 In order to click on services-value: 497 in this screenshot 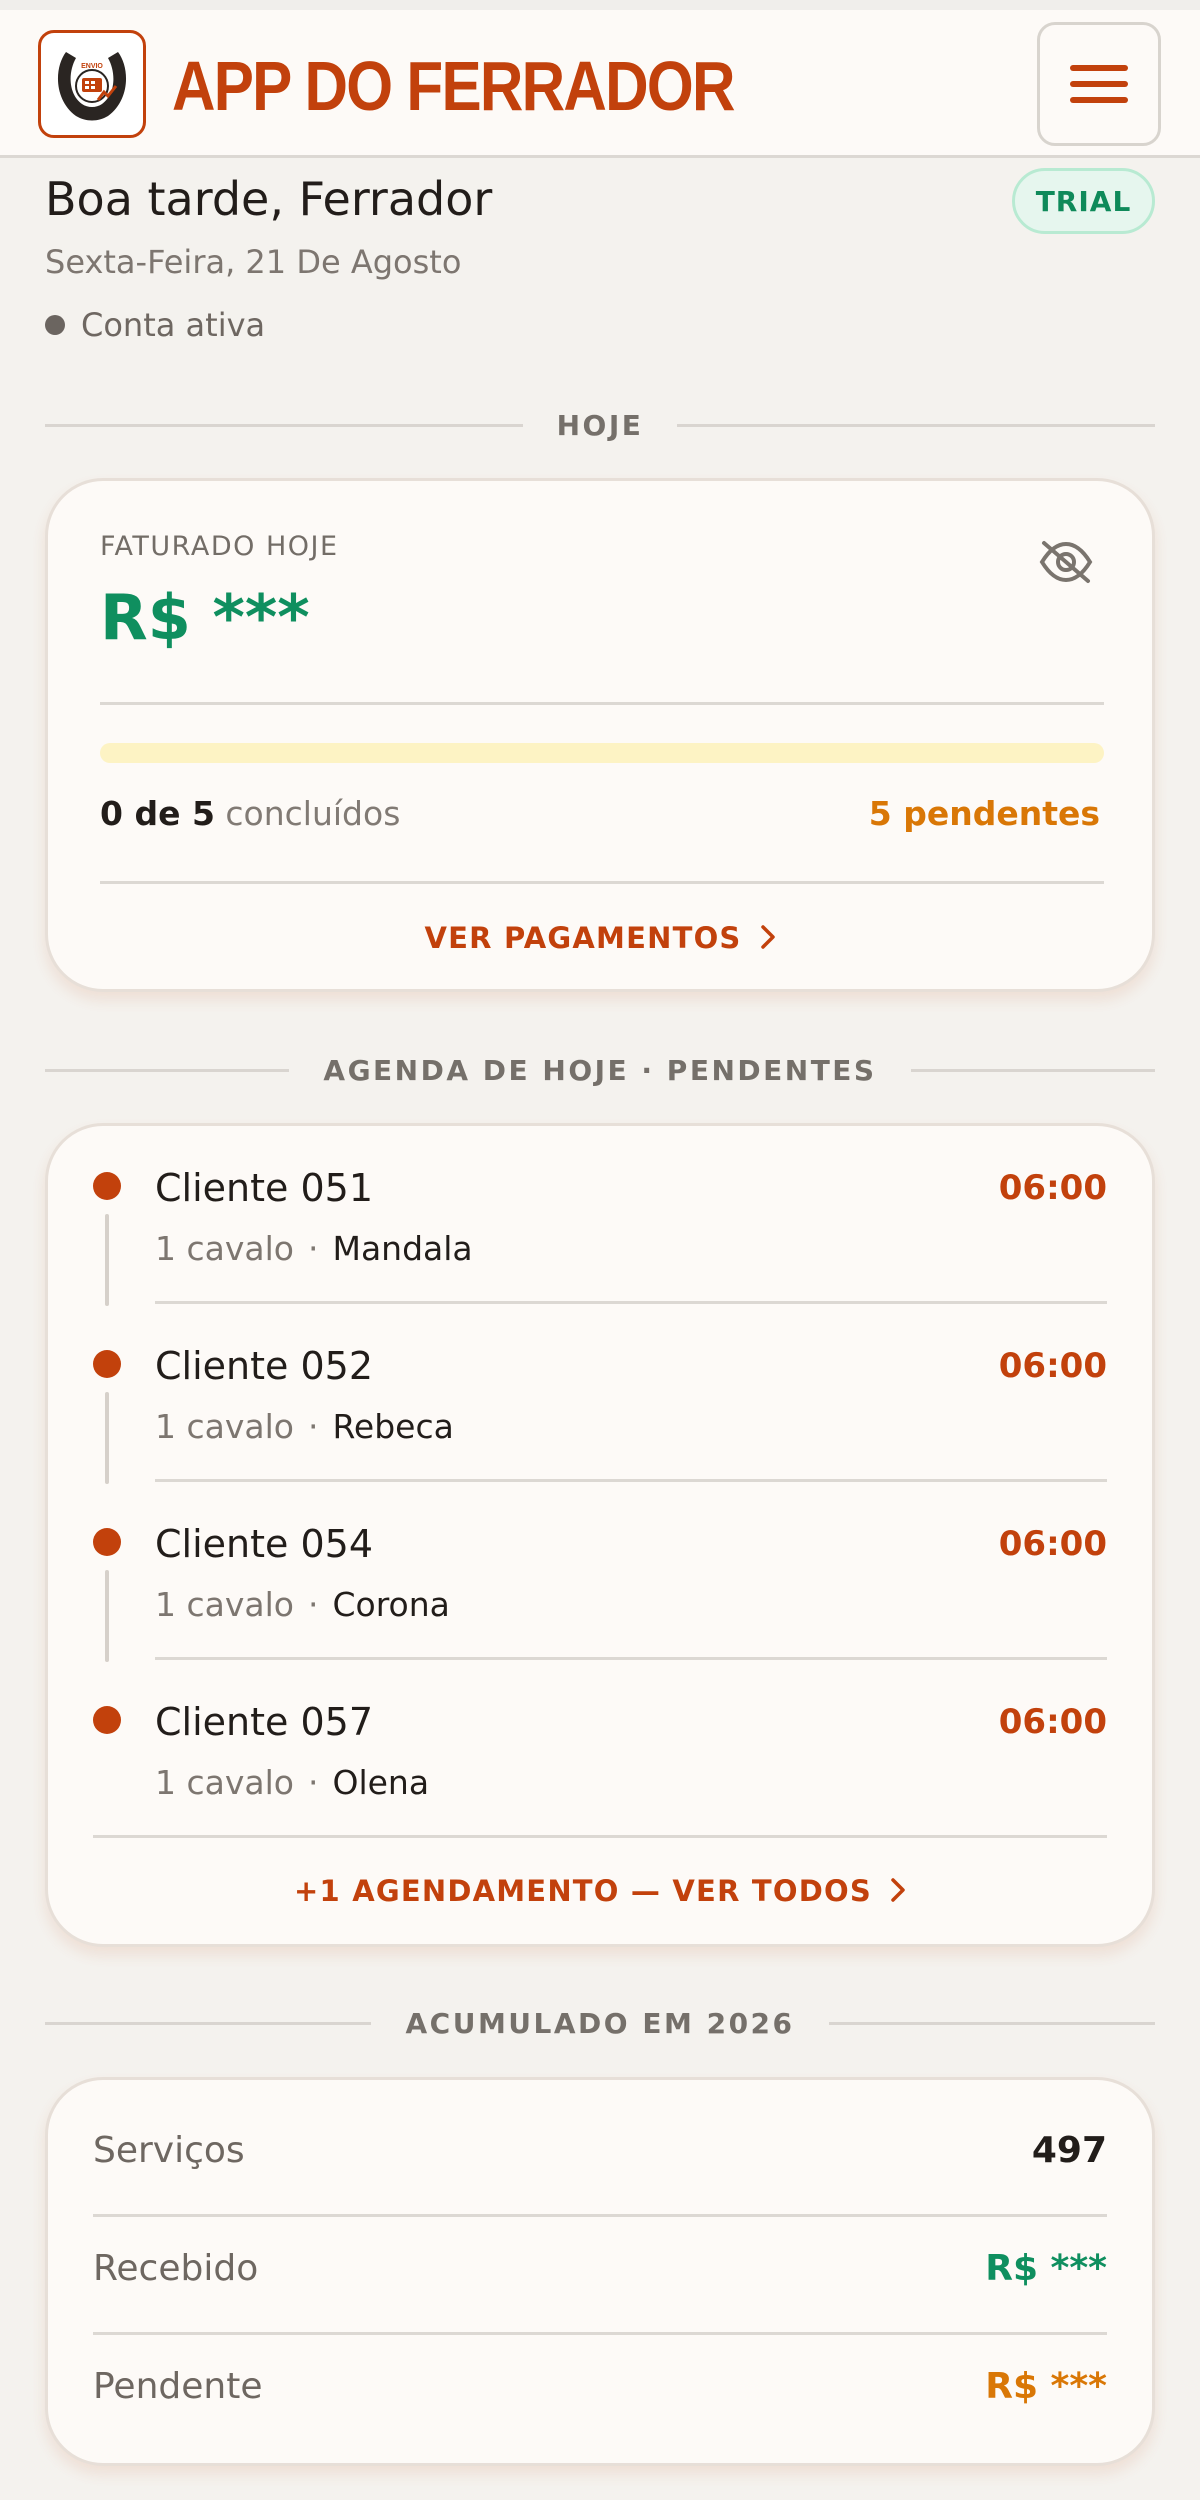, I will do `click(1069, 2150)`.